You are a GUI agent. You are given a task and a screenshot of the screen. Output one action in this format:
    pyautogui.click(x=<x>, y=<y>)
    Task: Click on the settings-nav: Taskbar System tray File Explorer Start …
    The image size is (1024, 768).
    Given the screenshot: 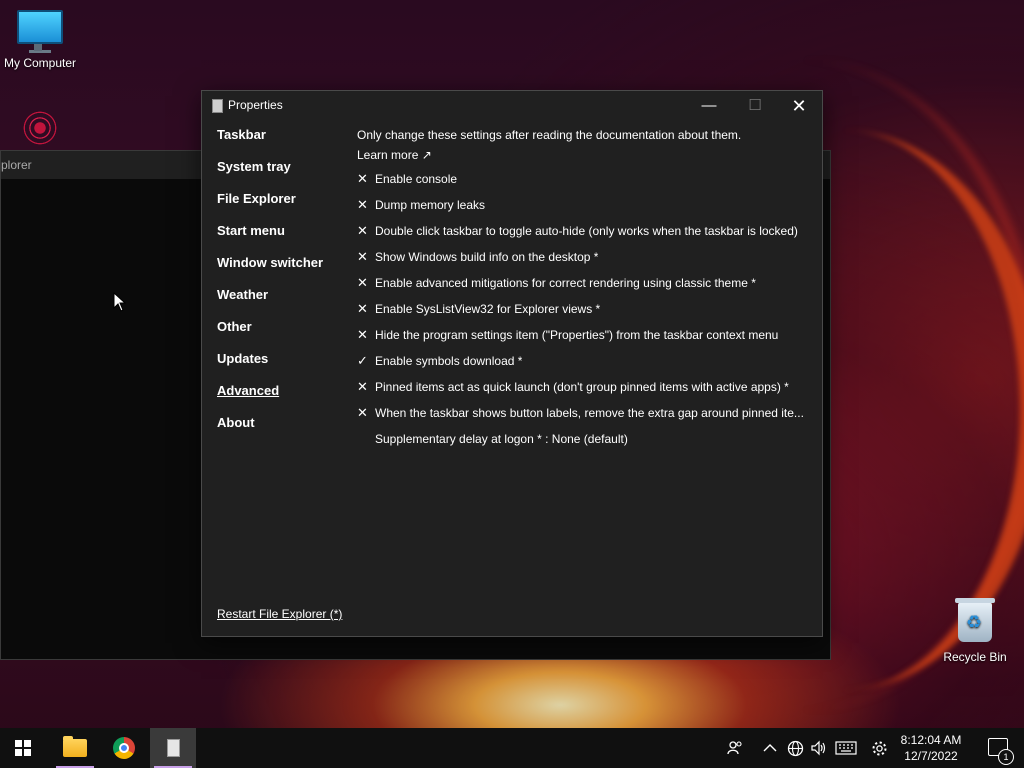 What is the action you would take?
    pyautogui.click(x=279, y=287)
    